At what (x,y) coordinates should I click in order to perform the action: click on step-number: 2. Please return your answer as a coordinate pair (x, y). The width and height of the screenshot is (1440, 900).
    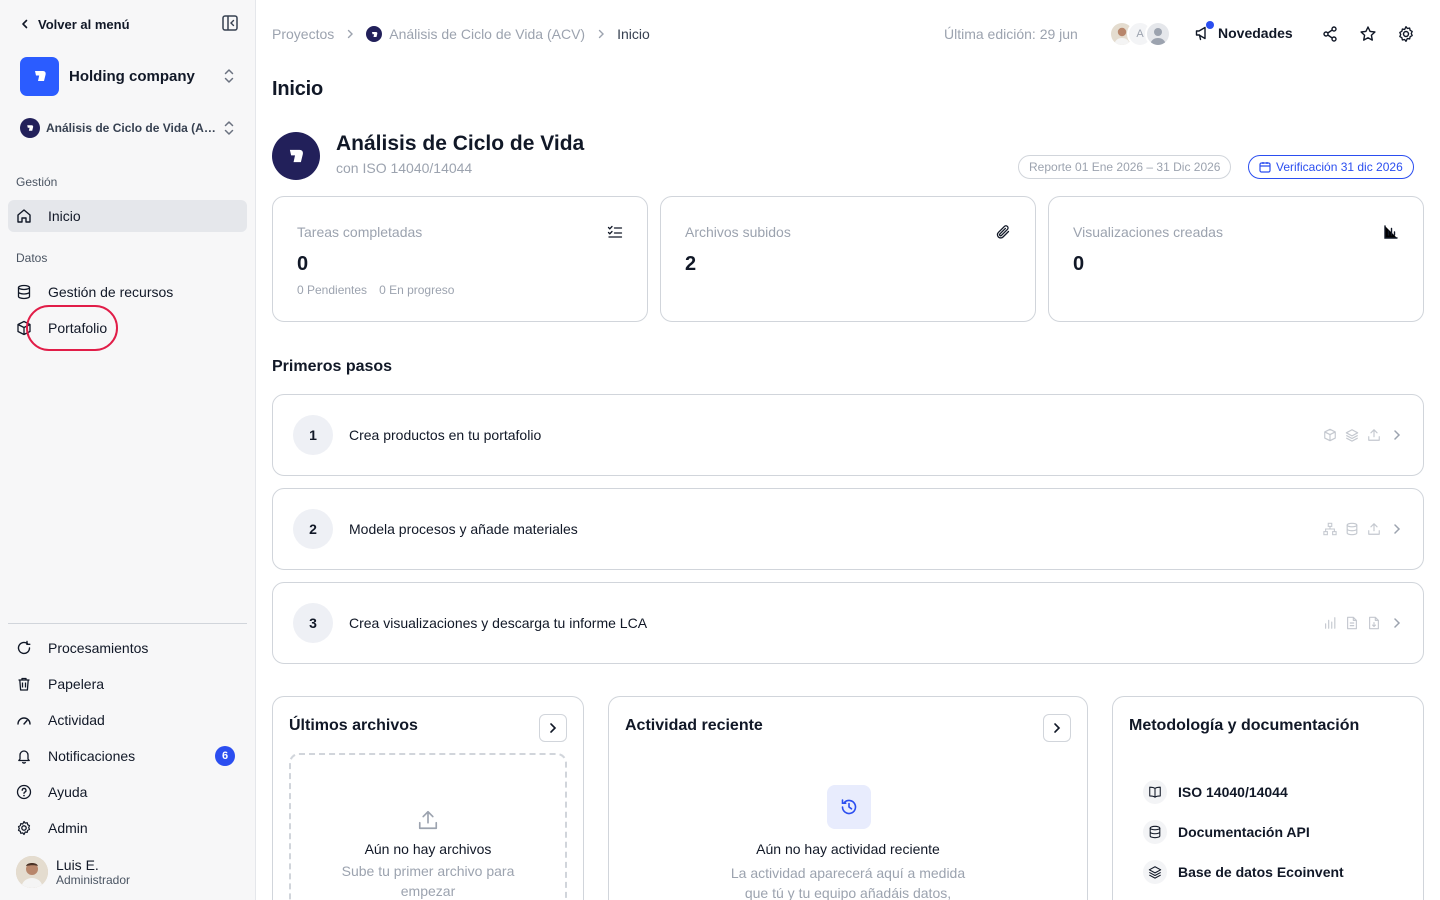
    Looking at the image, I should click on (313, 529).